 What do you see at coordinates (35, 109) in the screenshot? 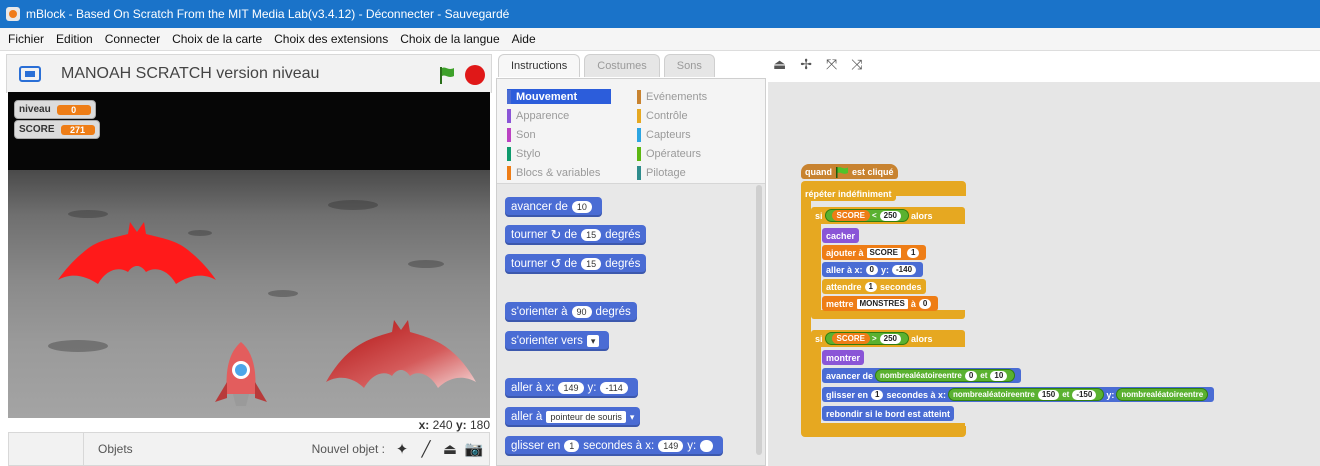
I see `variable-name: niveau` at bounding box center [35, 109].